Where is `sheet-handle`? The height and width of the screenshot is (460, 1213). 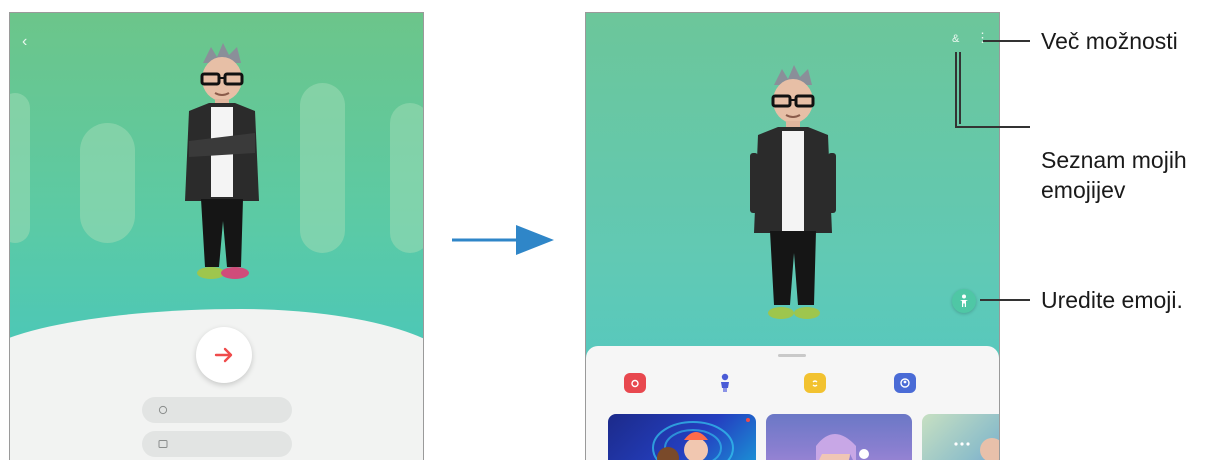
sheet-handle is located at coordinates (792, 355).